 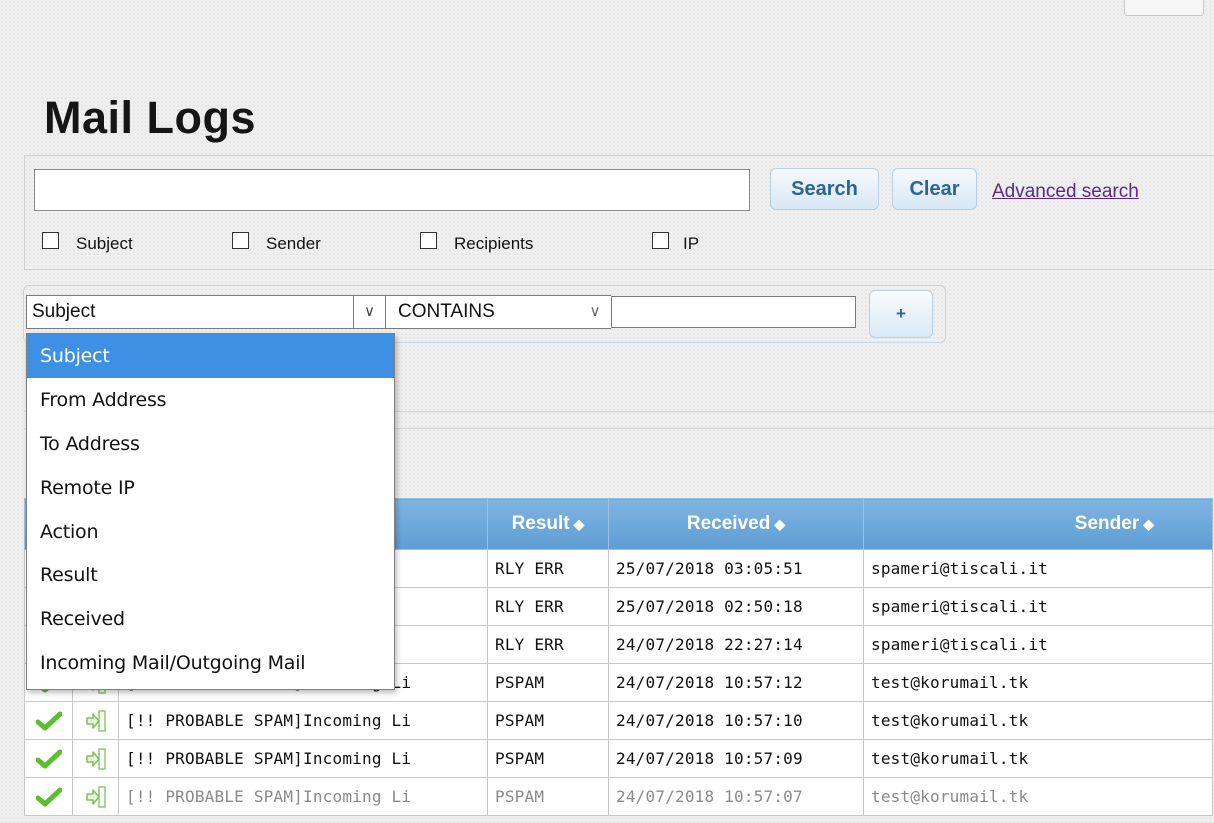 What do you see at coordinates (494, 243) in the screenshot?
I see `recipients-checkbox-label: Recipients` at bounding box center [494, 243].